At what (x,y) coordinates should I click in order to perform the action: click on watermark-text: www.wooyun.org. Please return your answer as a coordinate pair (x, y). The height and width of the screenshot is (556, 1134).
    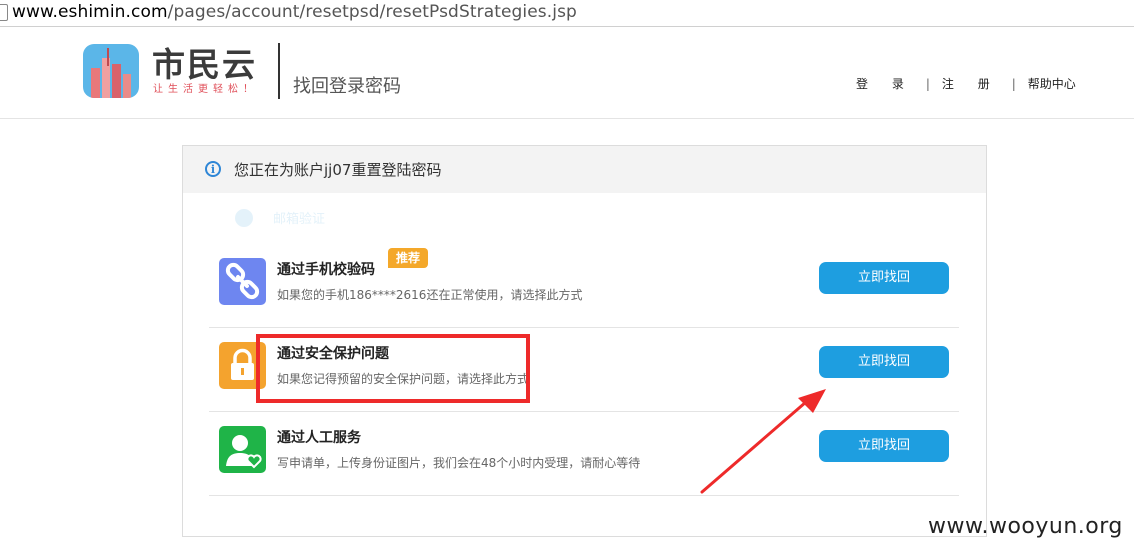
    Looking at the image, I should click on (1025, 526).